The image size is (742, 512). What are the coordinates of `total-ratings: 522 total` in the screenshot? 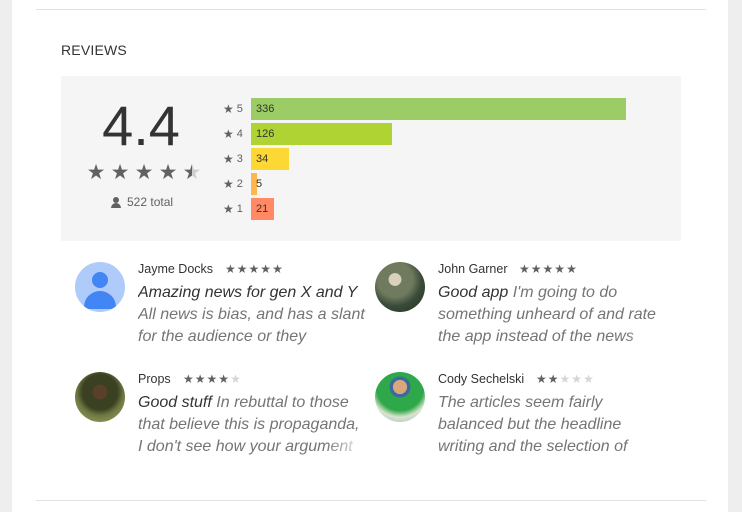 It's located at (142, 202).